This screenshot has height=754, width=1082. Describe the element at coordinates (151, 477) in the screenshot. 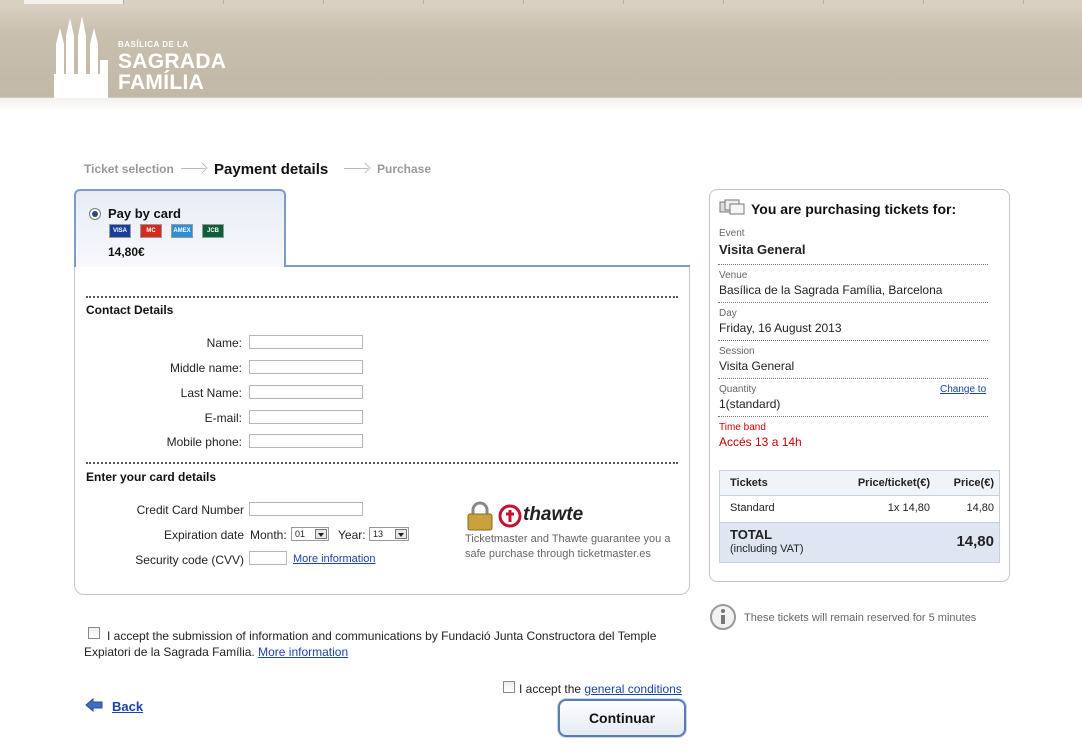

I see `card-details-title: Enter your card details` at that location.